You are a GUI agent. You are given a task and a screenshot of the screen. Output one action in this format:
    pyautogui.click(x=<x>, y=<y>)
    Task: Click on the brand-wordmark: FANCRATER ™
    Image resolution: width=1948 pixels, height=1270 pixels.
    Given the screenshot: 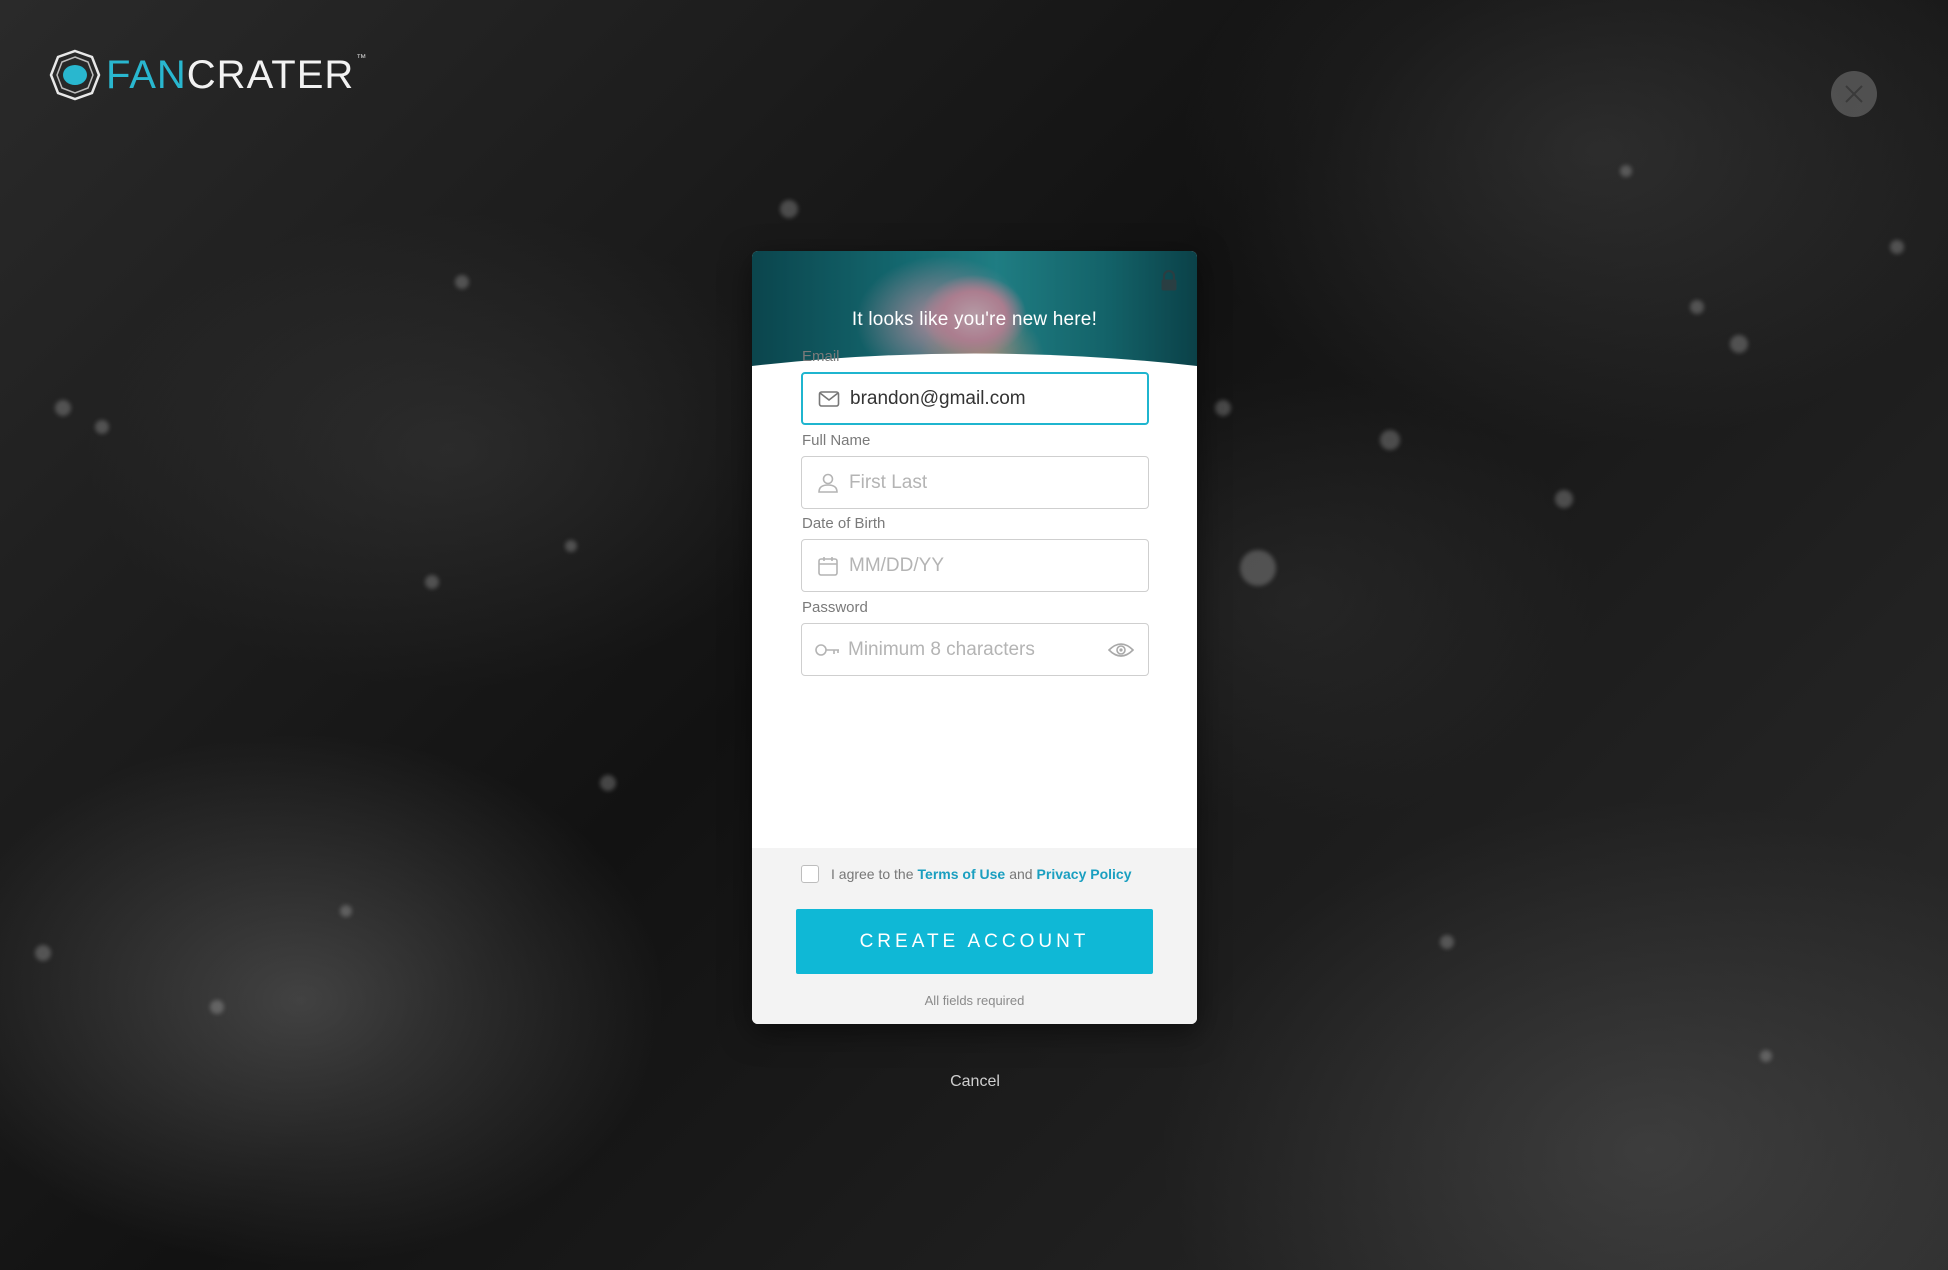 What is the action you would take?
    pyautogui.click(x=236, y=75)
    